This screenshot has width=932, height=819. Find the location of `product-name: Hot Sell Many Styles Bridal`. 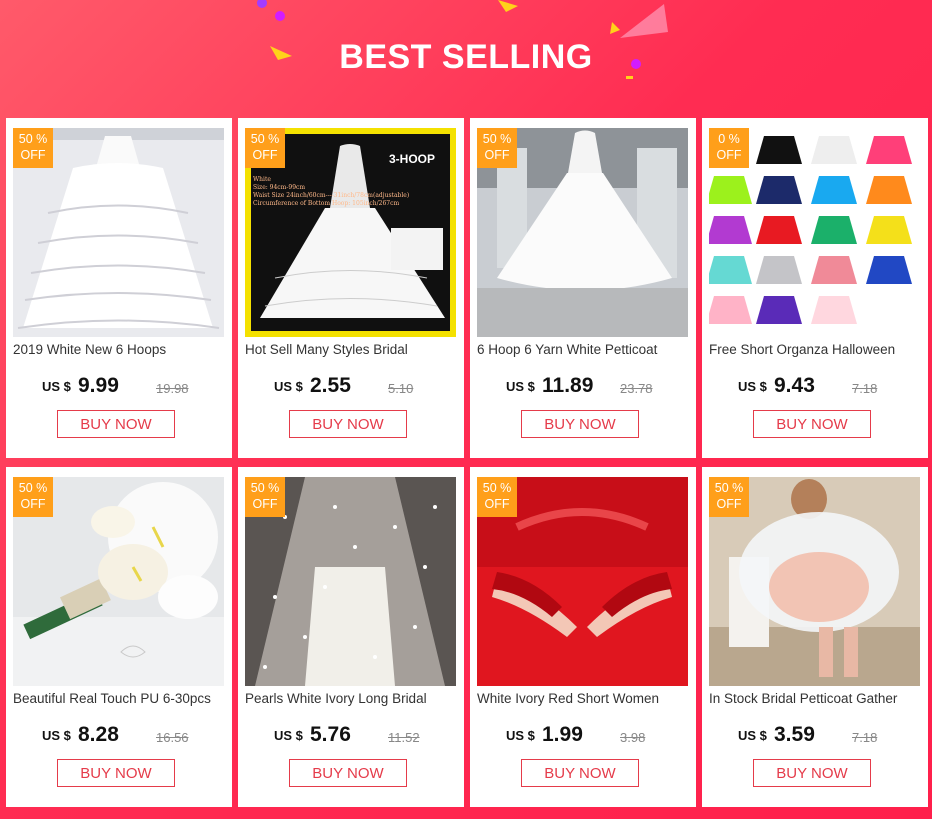

product-name: Hot Sell Many Styles Bridal is located at coordinates (352, 349).